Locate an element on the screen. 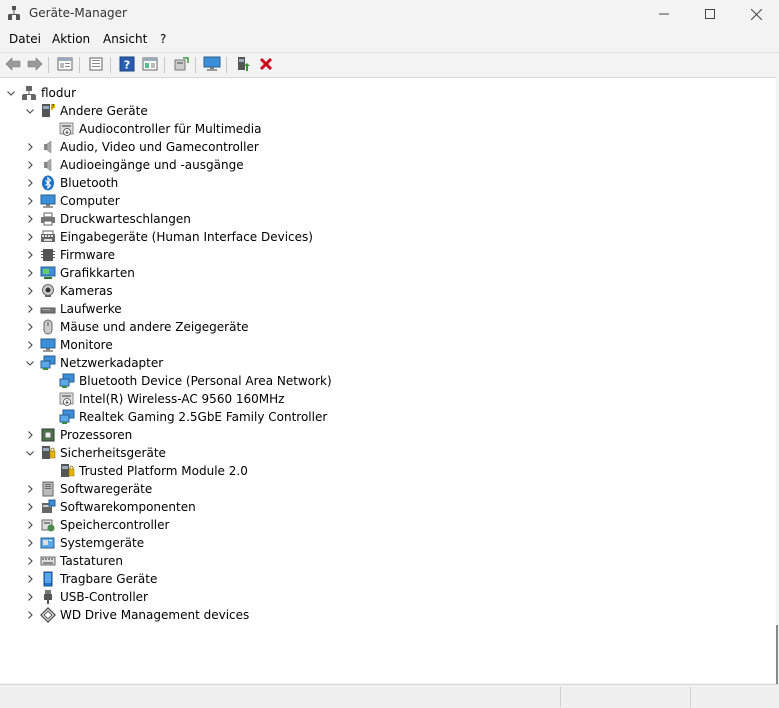  tree-item-label: Tragbare Geräte is located at coordinates (109, 579).